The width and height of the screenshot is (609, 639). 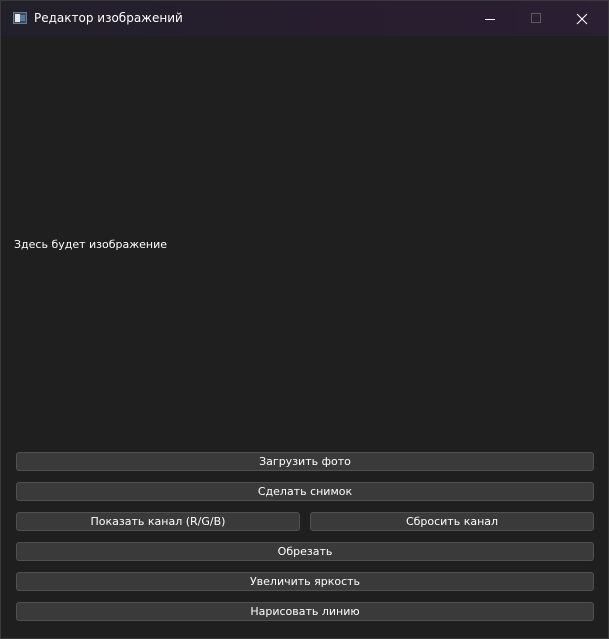 I want to click on increase-brightness-button: Увеличить яркость, so click(x=305, y=581).